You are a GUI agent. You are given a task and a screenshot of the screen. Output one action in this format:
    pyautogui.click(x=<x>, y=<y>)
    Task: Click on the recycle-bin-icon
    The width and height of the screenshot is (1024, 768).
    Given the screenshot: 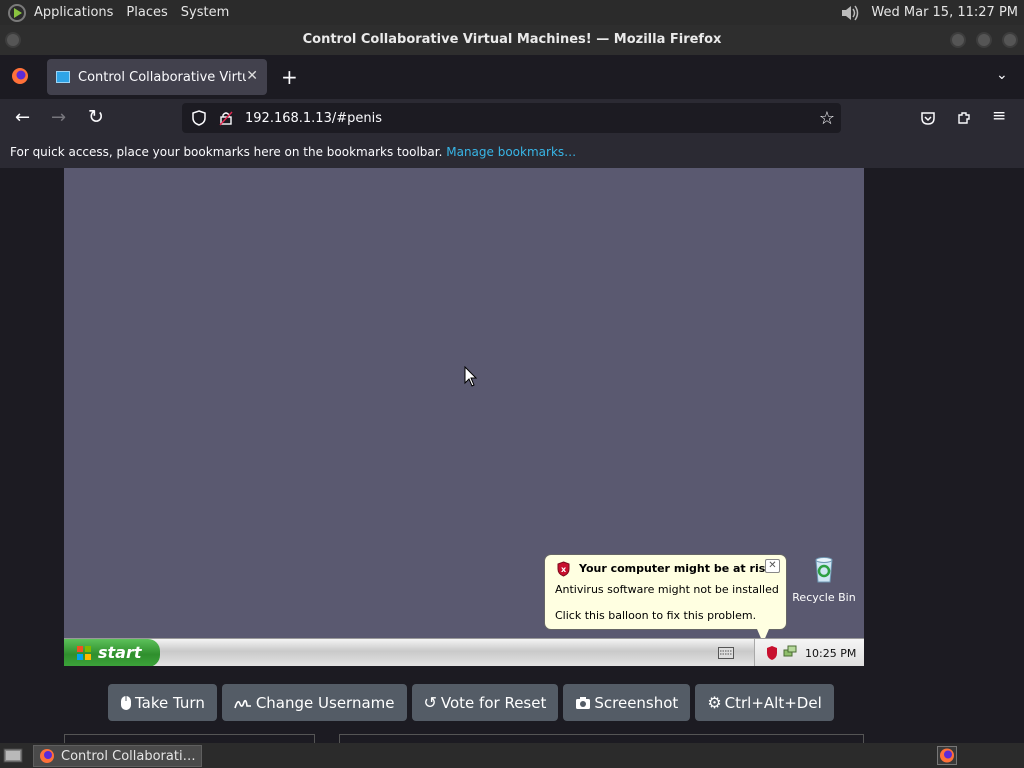 What is the action you would take?
    pyautogui.click(x=824, y=570)
    